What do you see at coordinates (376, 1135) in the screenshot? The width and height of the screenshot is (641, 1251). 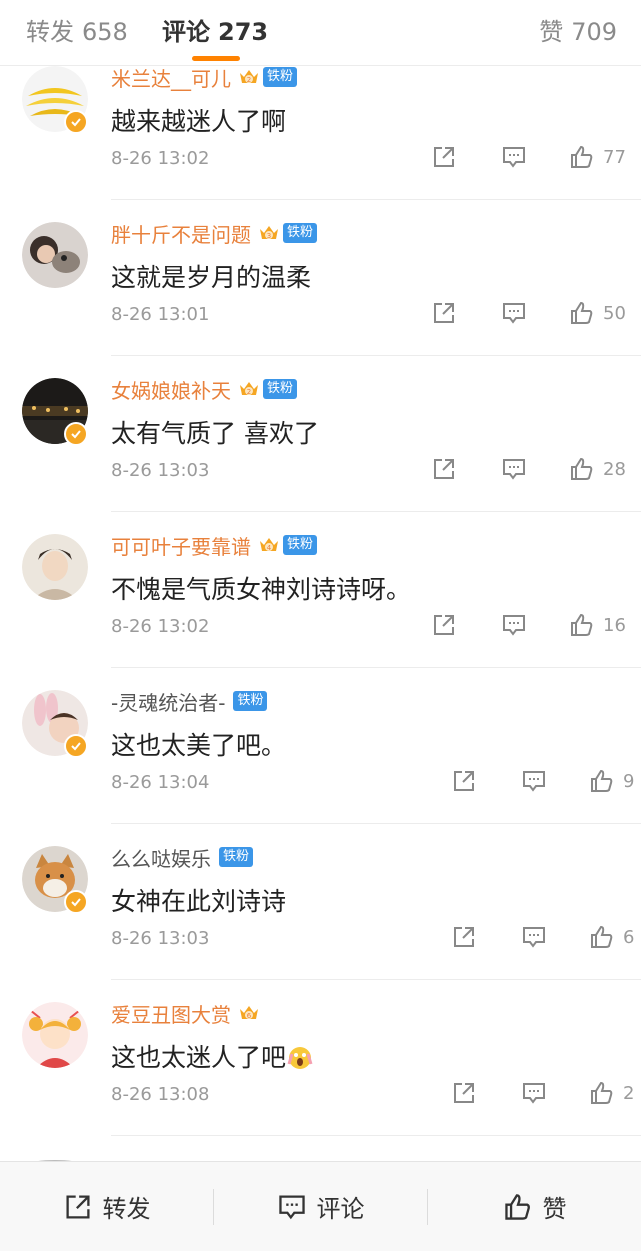 I see `divider` at bounding box center [376, 1135].